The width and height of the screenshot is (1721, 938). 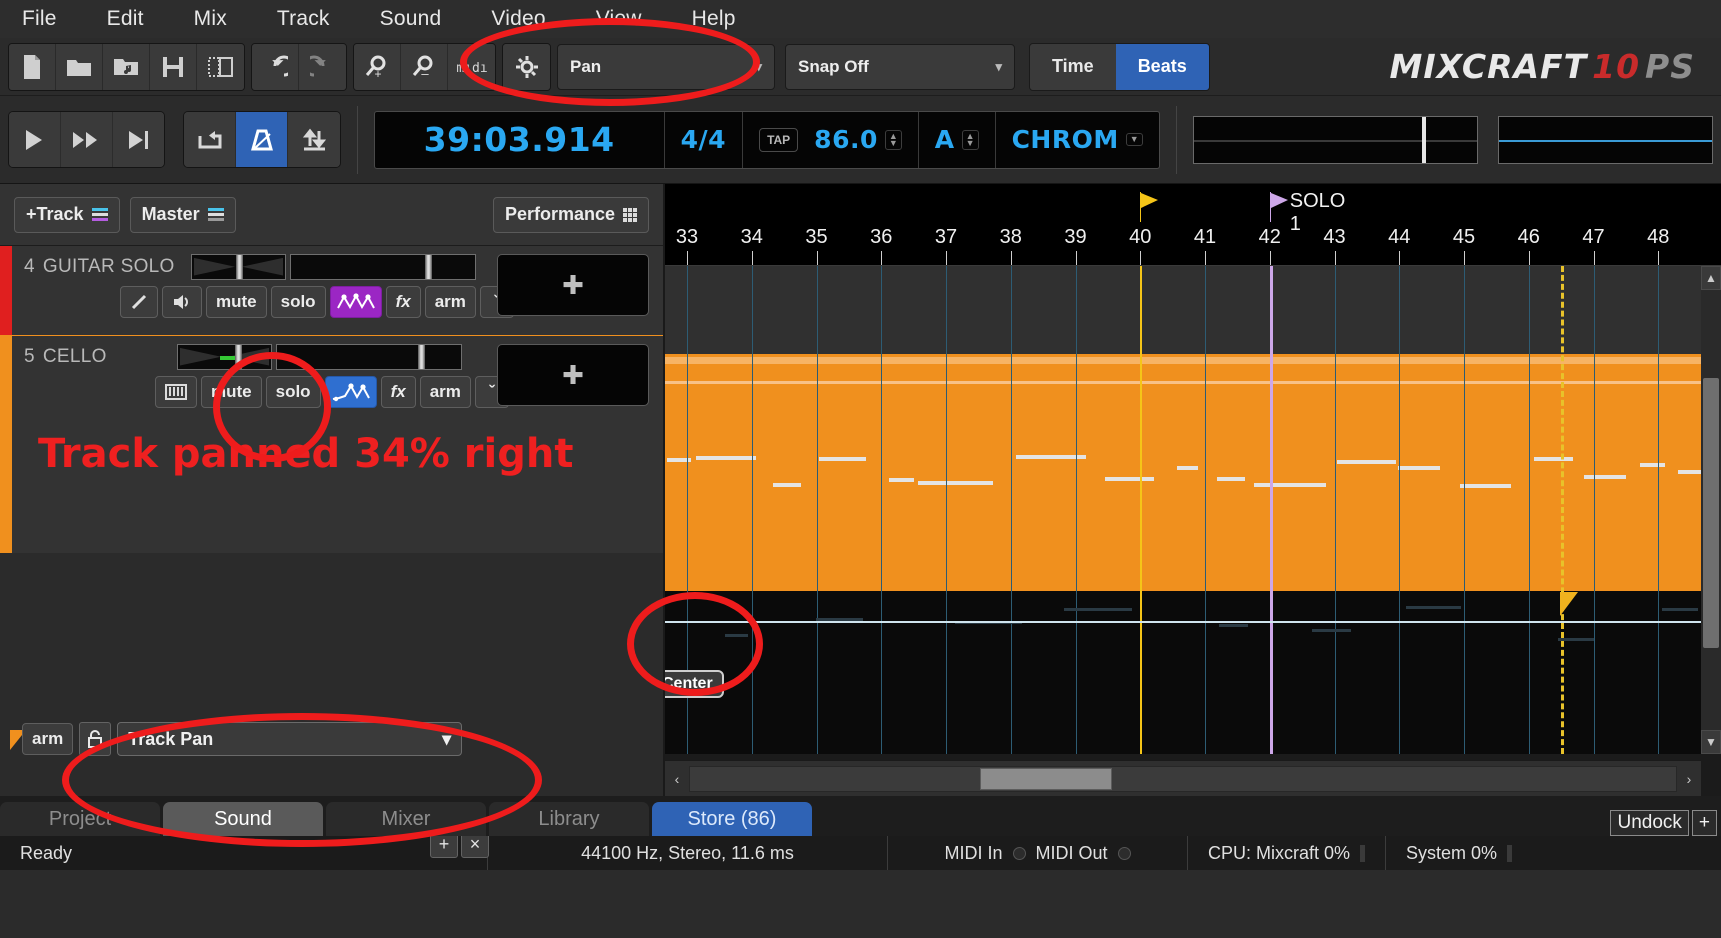 I want to click on tab-project: Project, so click(x=80, y=819).